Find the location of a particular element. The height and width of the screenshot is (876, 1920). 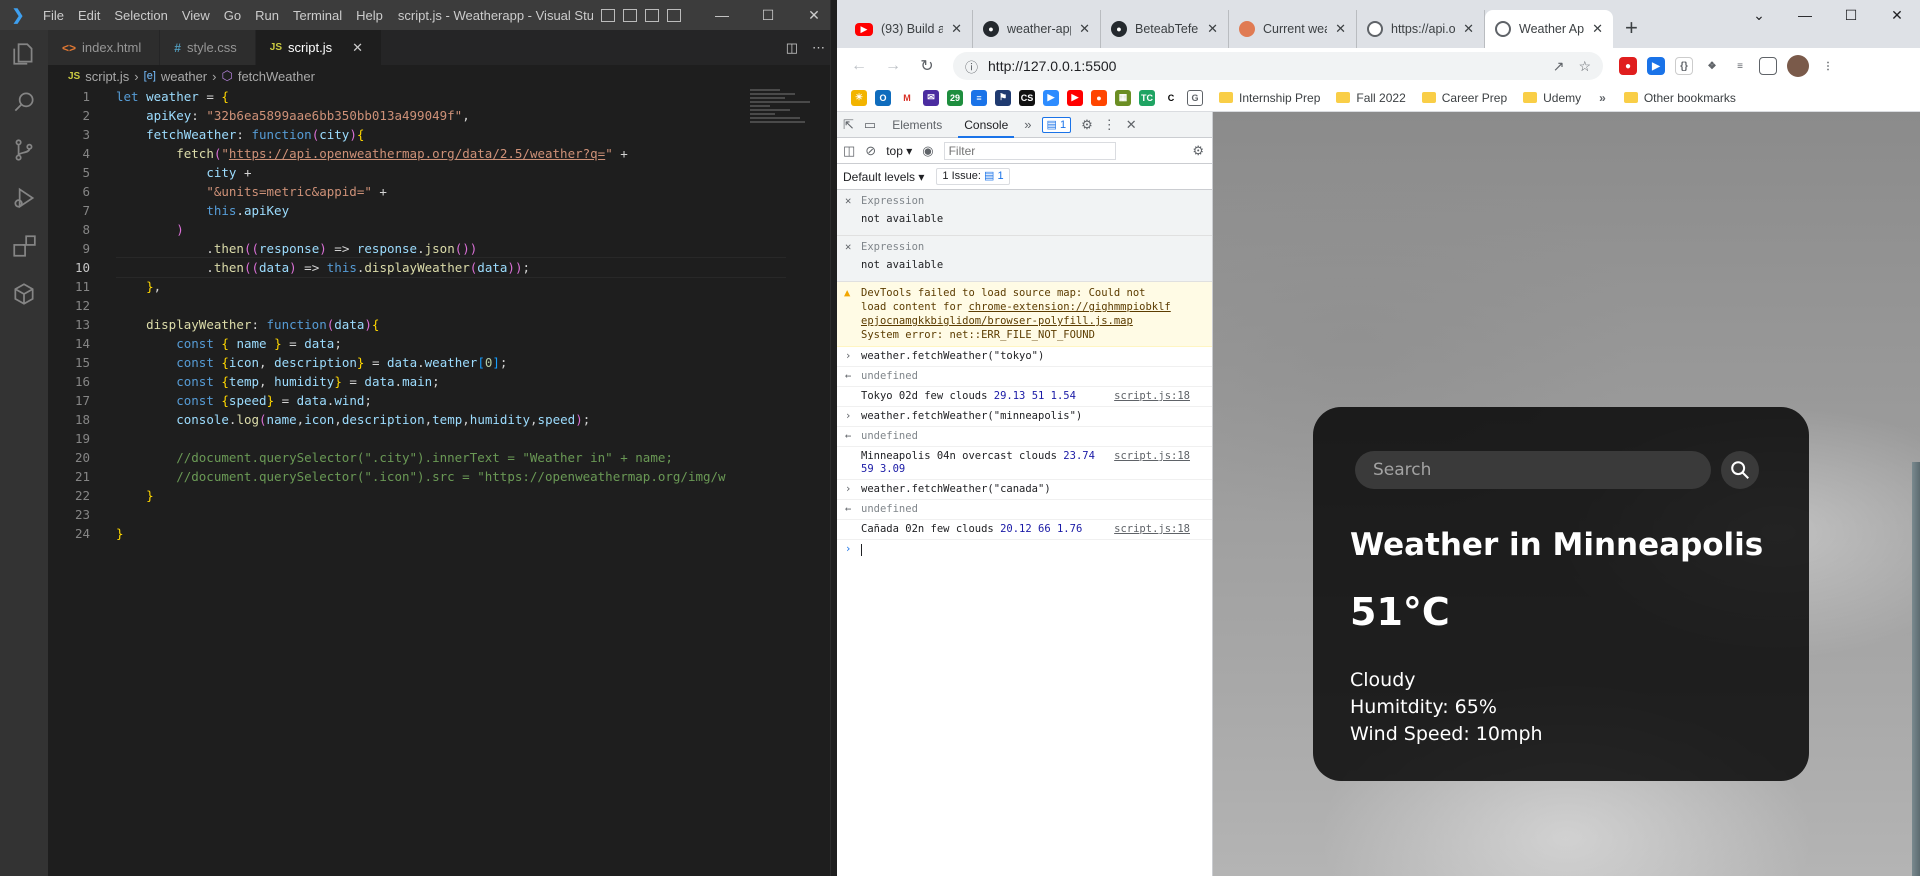

split-editor-icon: ◫ is located at coordinates (792, 48).